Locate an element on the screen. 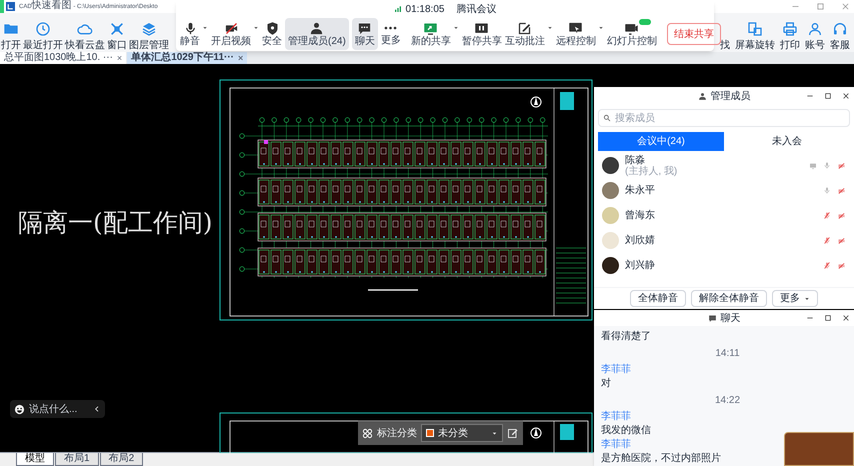  panel-button: 全体静音 is located at coordinates (658, 298).